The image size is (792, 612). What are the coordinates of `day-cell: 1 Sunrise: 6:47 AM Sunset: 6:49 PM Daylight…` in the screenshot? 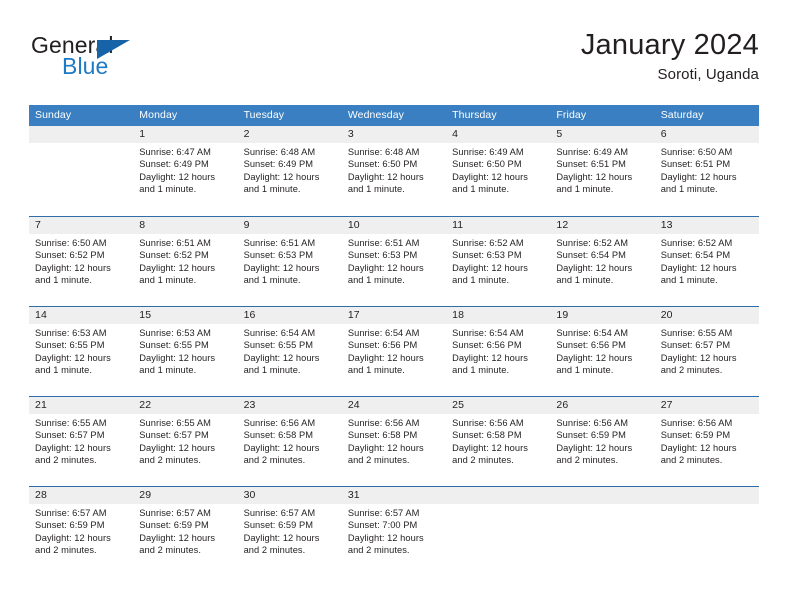 It's located at (185, 171).